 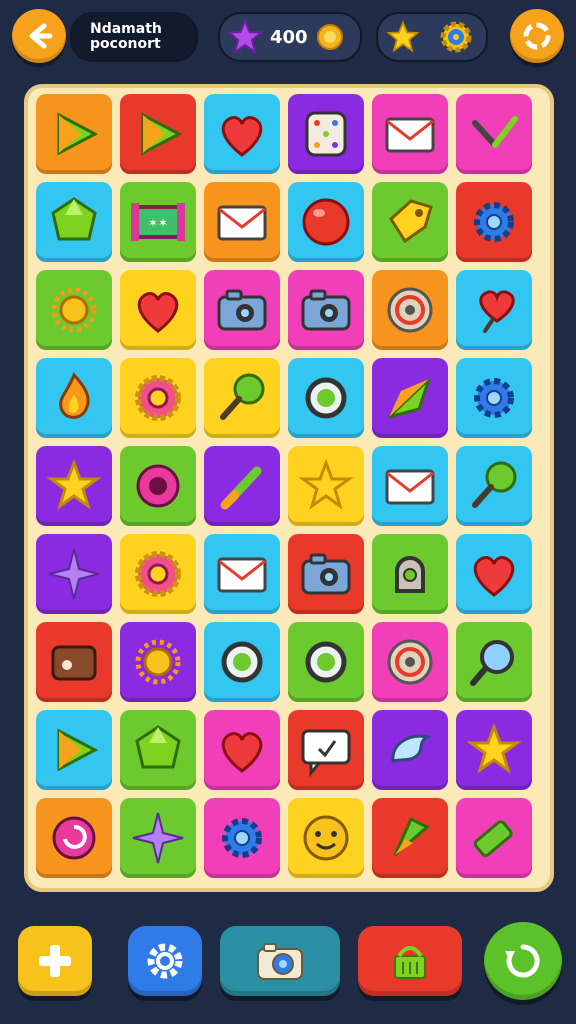 What do you see at coordinates (162, 134) in the screenshot?
I see `play-icon` at bounding box center [162, 134].